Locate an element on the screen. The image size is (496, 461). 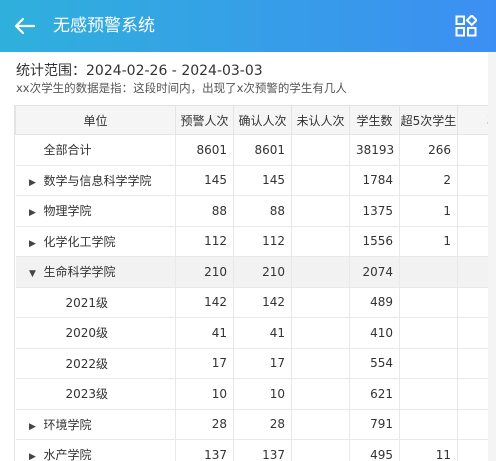
students-cell: 554 is located at coordinates (374, 363).